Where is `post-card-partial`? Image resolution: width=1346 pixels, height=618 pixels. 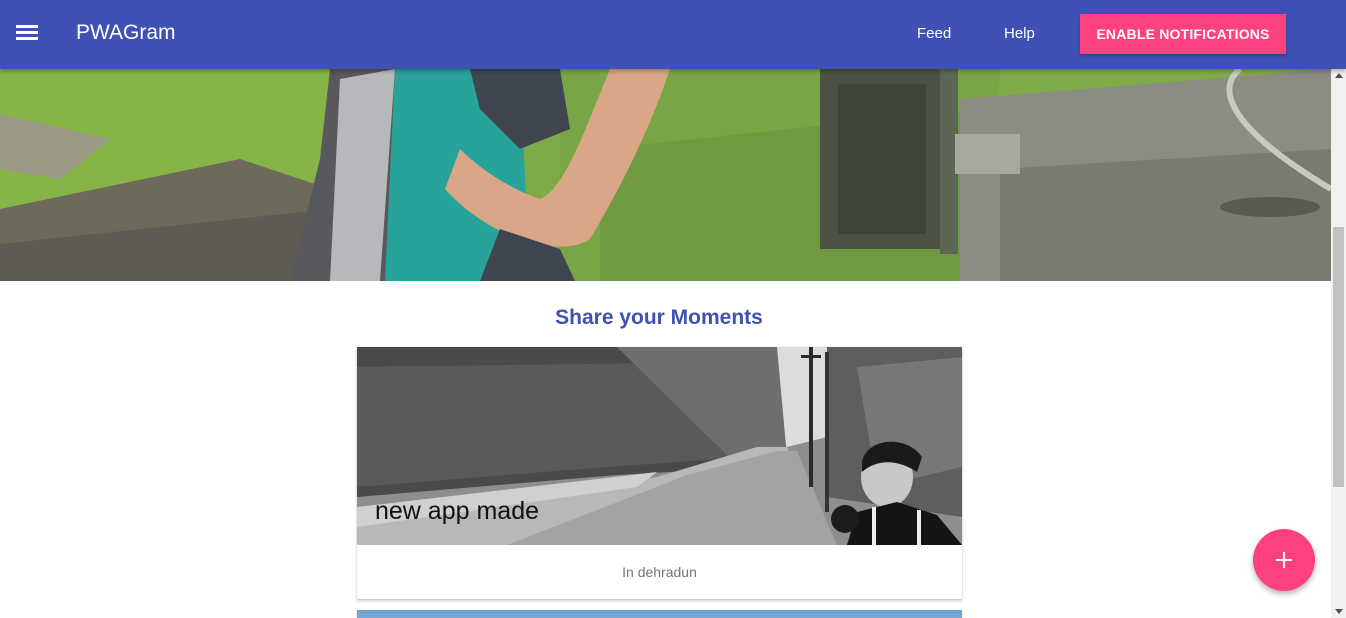 post-card-partial is located at coordinates (659, 614).